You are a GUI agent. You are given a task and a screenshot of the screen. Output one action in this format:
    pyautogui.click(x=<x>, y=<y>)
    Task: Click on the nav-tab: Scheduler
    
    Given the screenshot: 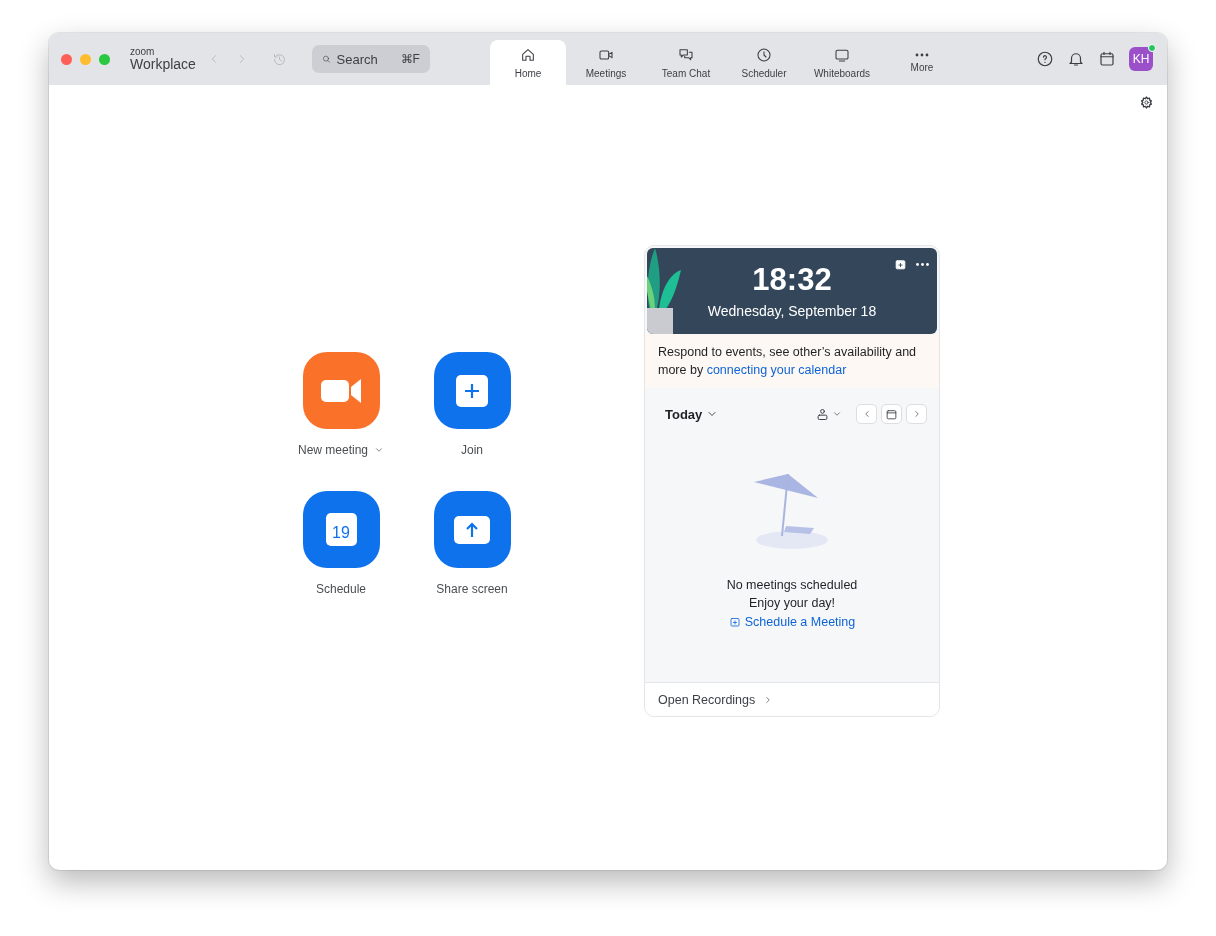 What is the action you would take?
    pyautogui.click(x=764, y=62)
    